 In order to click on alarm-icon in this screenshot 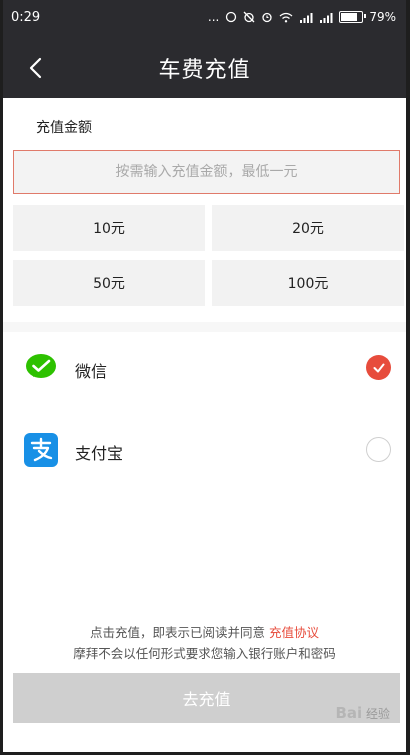, I will do `click(267, 17)`.